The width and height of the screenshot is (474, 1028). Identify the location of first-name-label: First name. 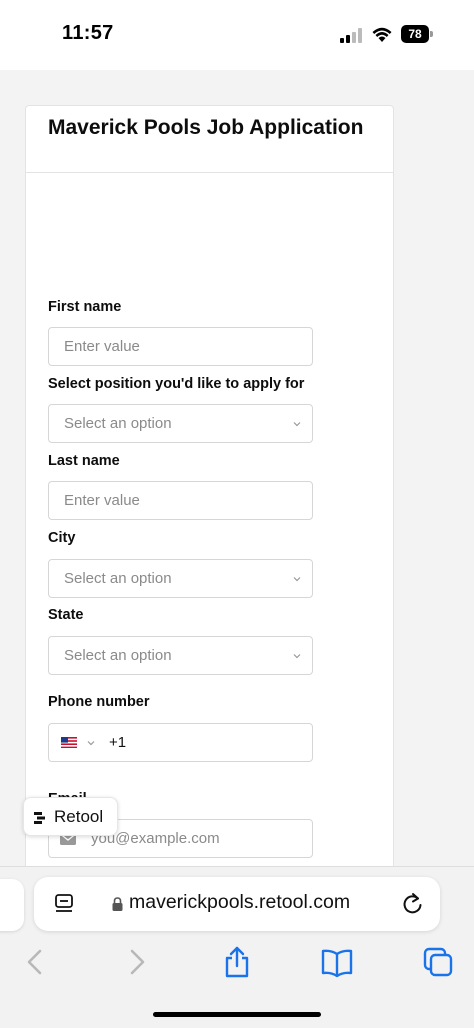
(85, 307).